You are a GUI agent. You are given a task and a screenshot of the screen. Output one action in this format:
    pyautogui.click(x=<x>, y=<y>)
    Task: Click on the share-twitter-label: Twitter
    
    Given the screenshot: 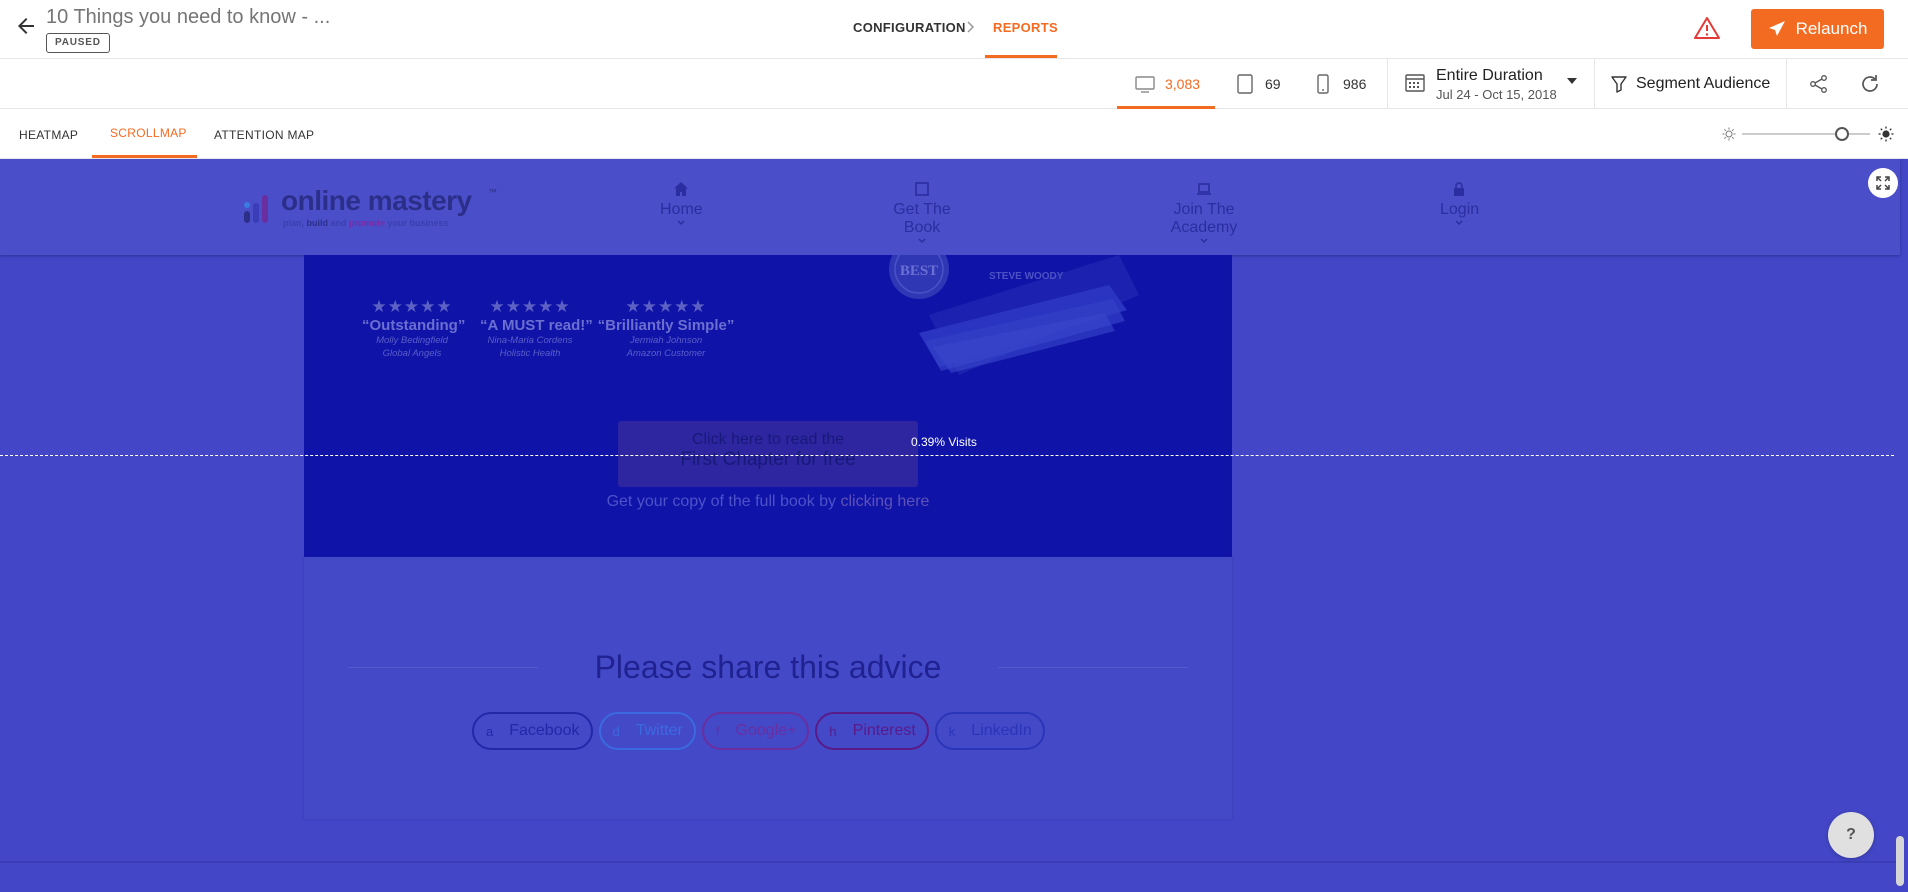 What is the action you would take?
    pyautogui.click(x=659, y=730)
    